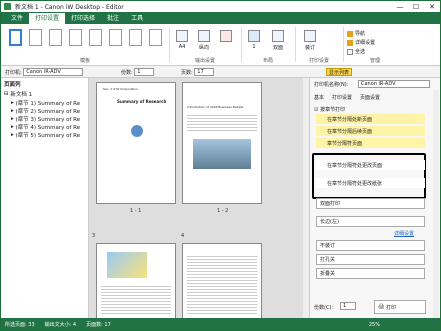 The height and width of the screenshot is (331, 441). What do you see at coordinates (331, 85) in the screenshot?
I see `printer-name-label: 打印机名称(N):` at bounding box center [331, 85].